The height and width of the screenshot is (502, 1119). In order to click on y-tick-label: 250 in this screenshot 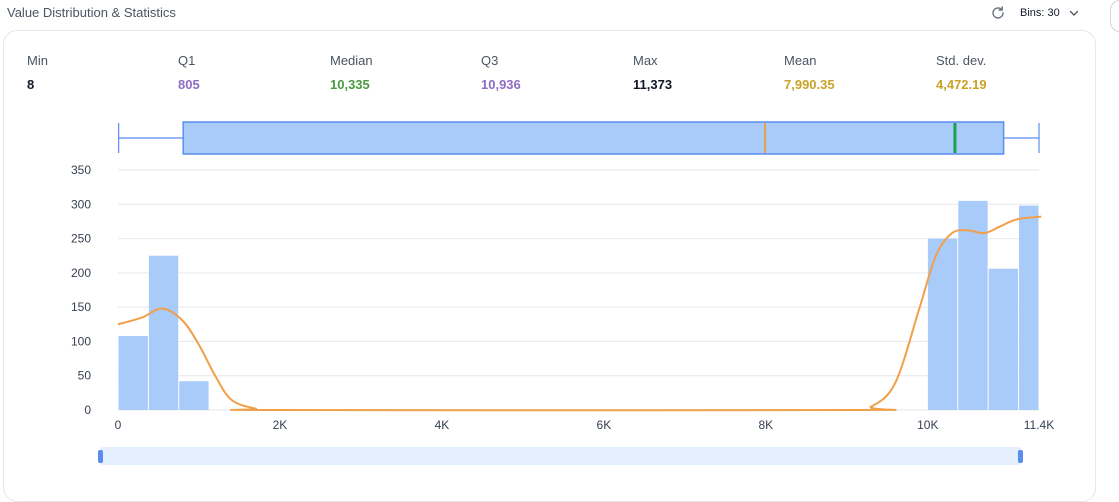, I will do `click(81, 239)`.